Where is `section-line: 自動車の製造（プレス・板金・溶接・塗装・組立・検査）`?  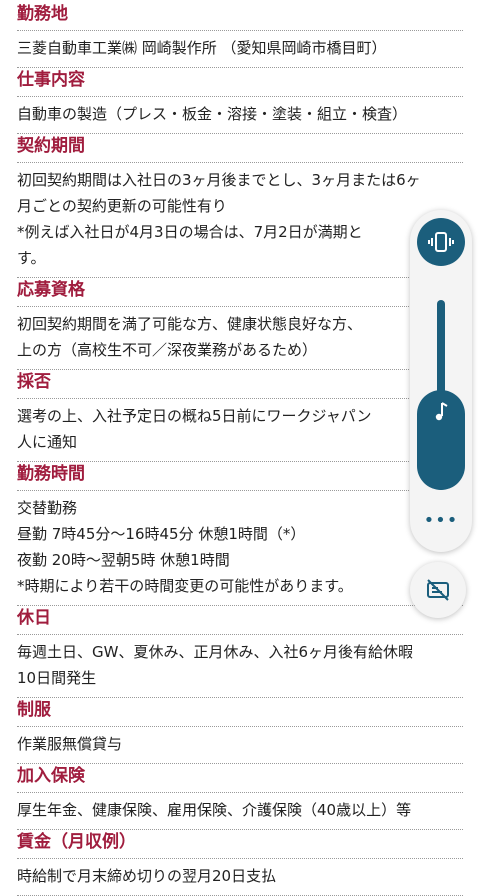 section-line: 自動車の製造（プレス・板金・溶接・塗装・組立・検査） is located at coordinates (212, 114).